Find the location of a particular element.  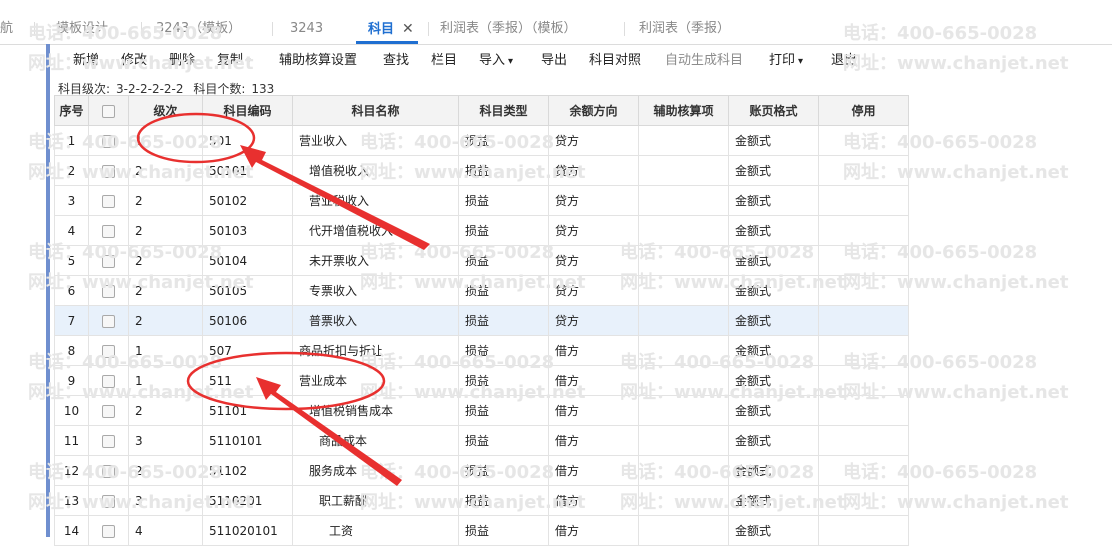

table-row: 14 4 511020101 工资 损益 借方 金额式 is located at coordinates (481, 530).